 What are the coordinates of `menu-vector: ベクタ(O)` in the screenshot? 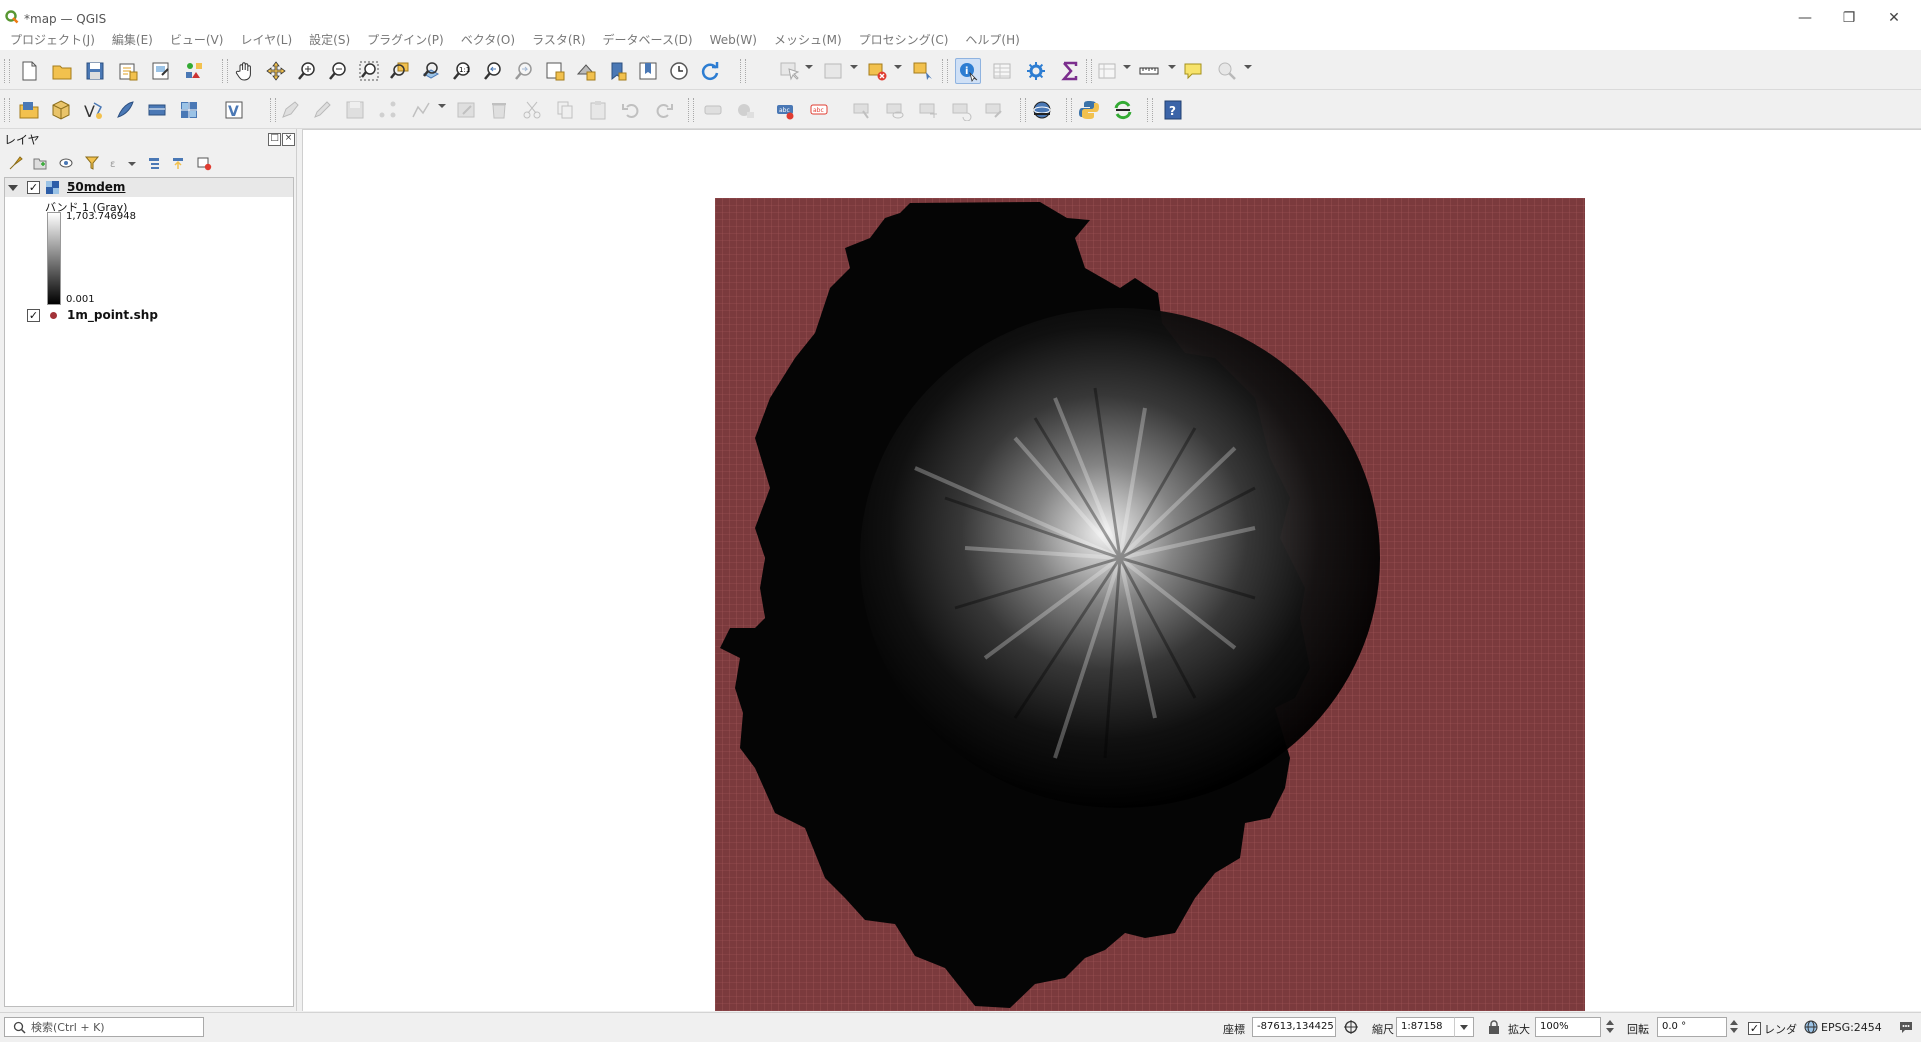 It's located at (486, 40).